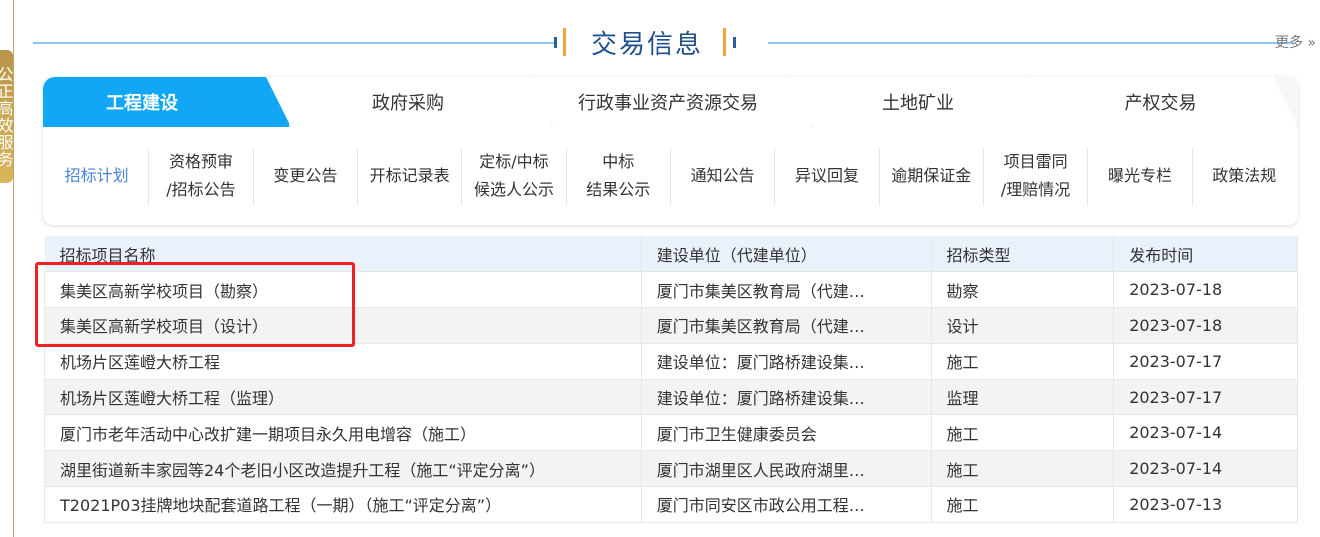 This screenshot has width=1320, height=537. I want to click on col-builder: 建设单位（代建单位）, so click(786, 254).